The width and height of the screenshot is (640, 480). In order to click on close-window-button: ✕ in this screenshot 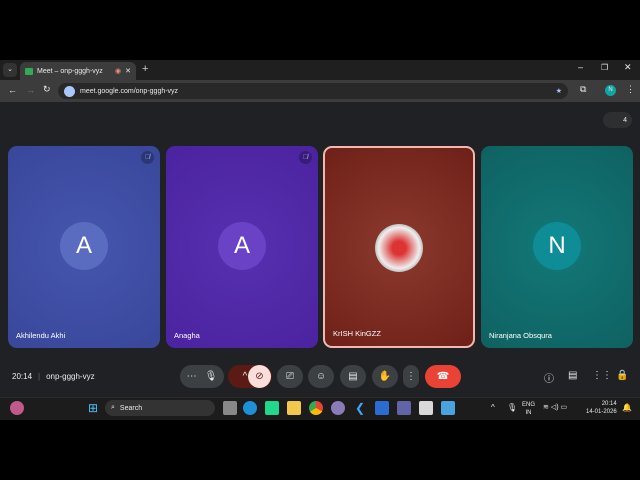, I will do `click(628, 67)`.